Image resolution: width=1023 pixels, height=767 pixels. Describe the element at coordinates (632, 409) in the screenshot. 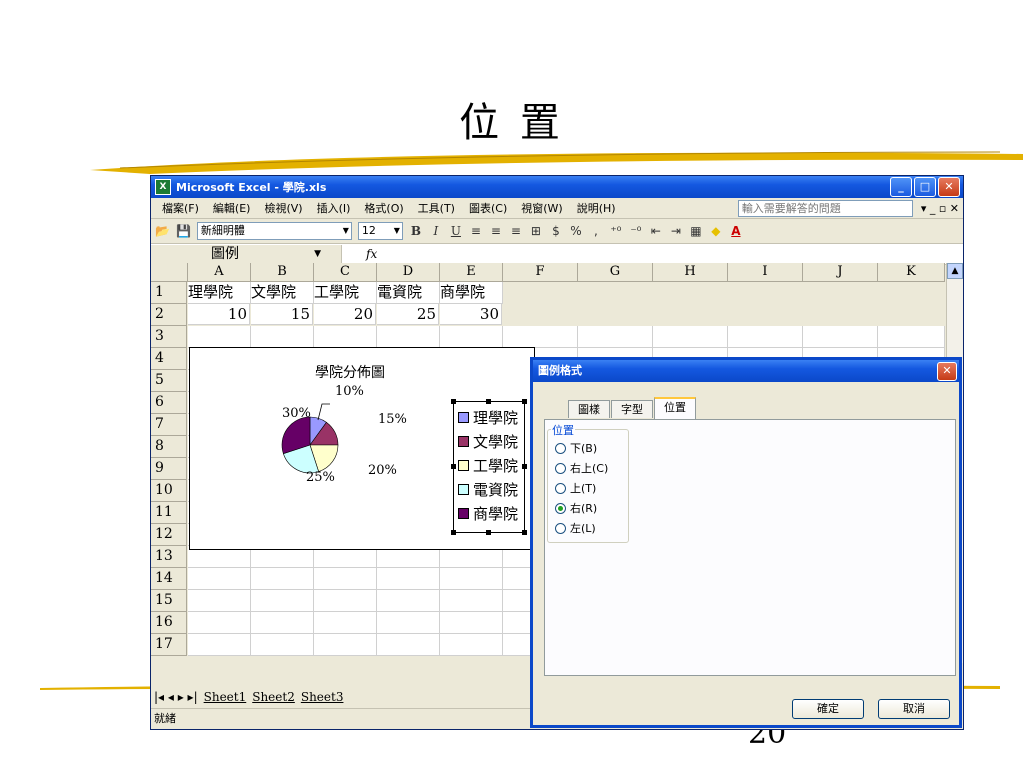

I see `tab-font: 字型` at that location.